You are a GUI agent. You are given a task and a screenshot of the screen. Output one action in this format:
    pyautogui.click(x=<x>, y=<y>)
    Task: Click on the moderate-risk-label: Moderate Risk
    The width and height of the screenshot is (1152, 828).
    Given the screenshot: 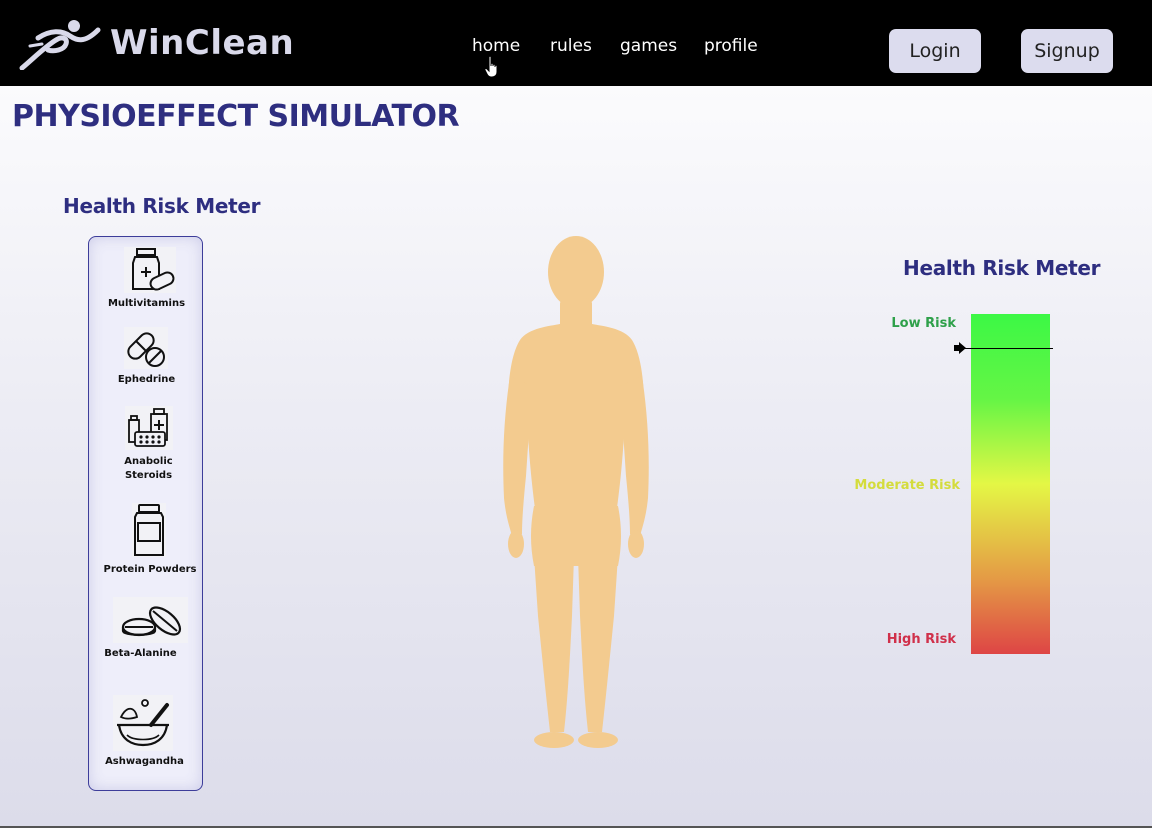 What is the action you would take?
    pyautogui.click(x=907, y=485)
    